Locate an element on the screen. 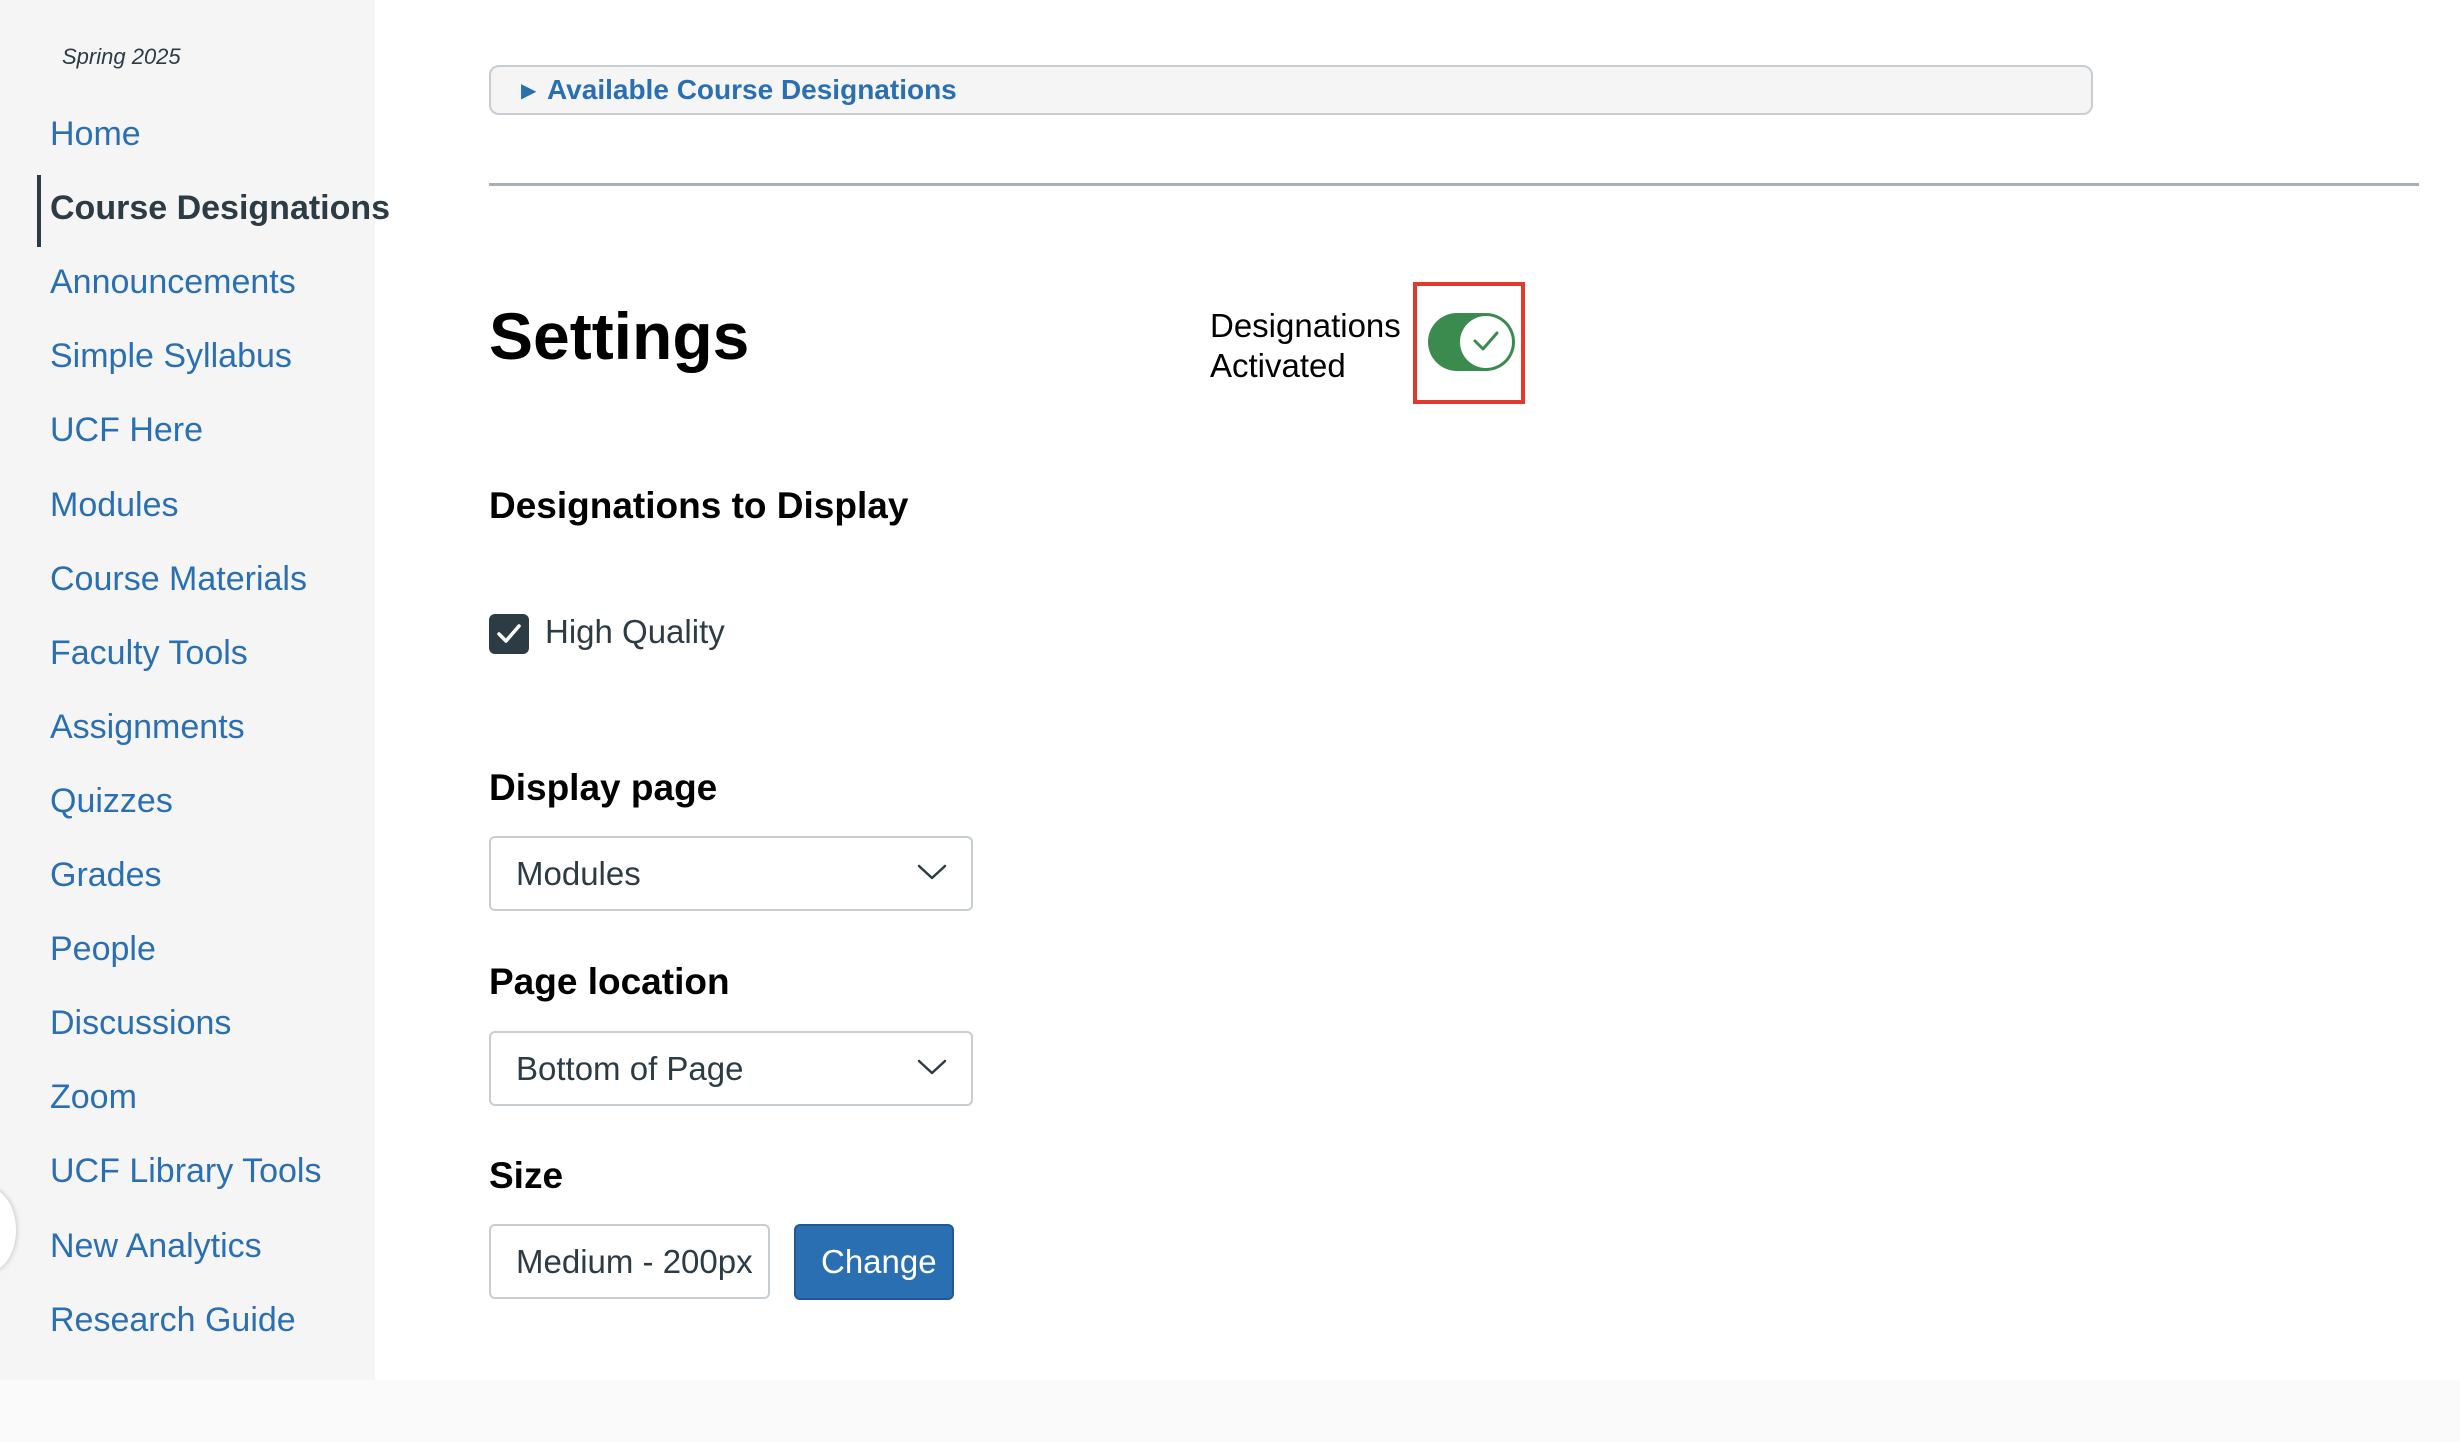 The height and width of the screenshot is (1442, 2460). page-location-select: Bottom of Page is located at coordinates (731, 1068).